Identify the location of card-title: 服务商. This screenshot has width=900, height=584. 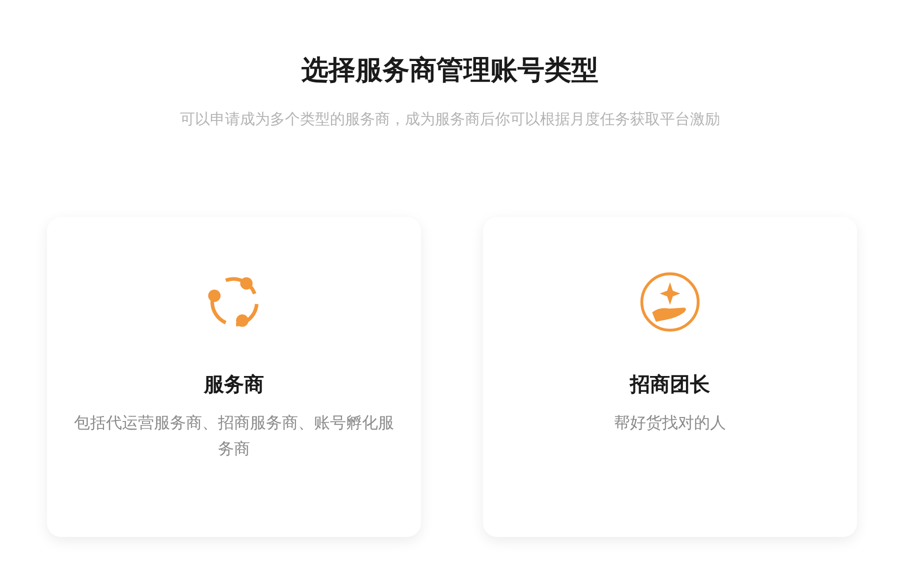
(234, 384).